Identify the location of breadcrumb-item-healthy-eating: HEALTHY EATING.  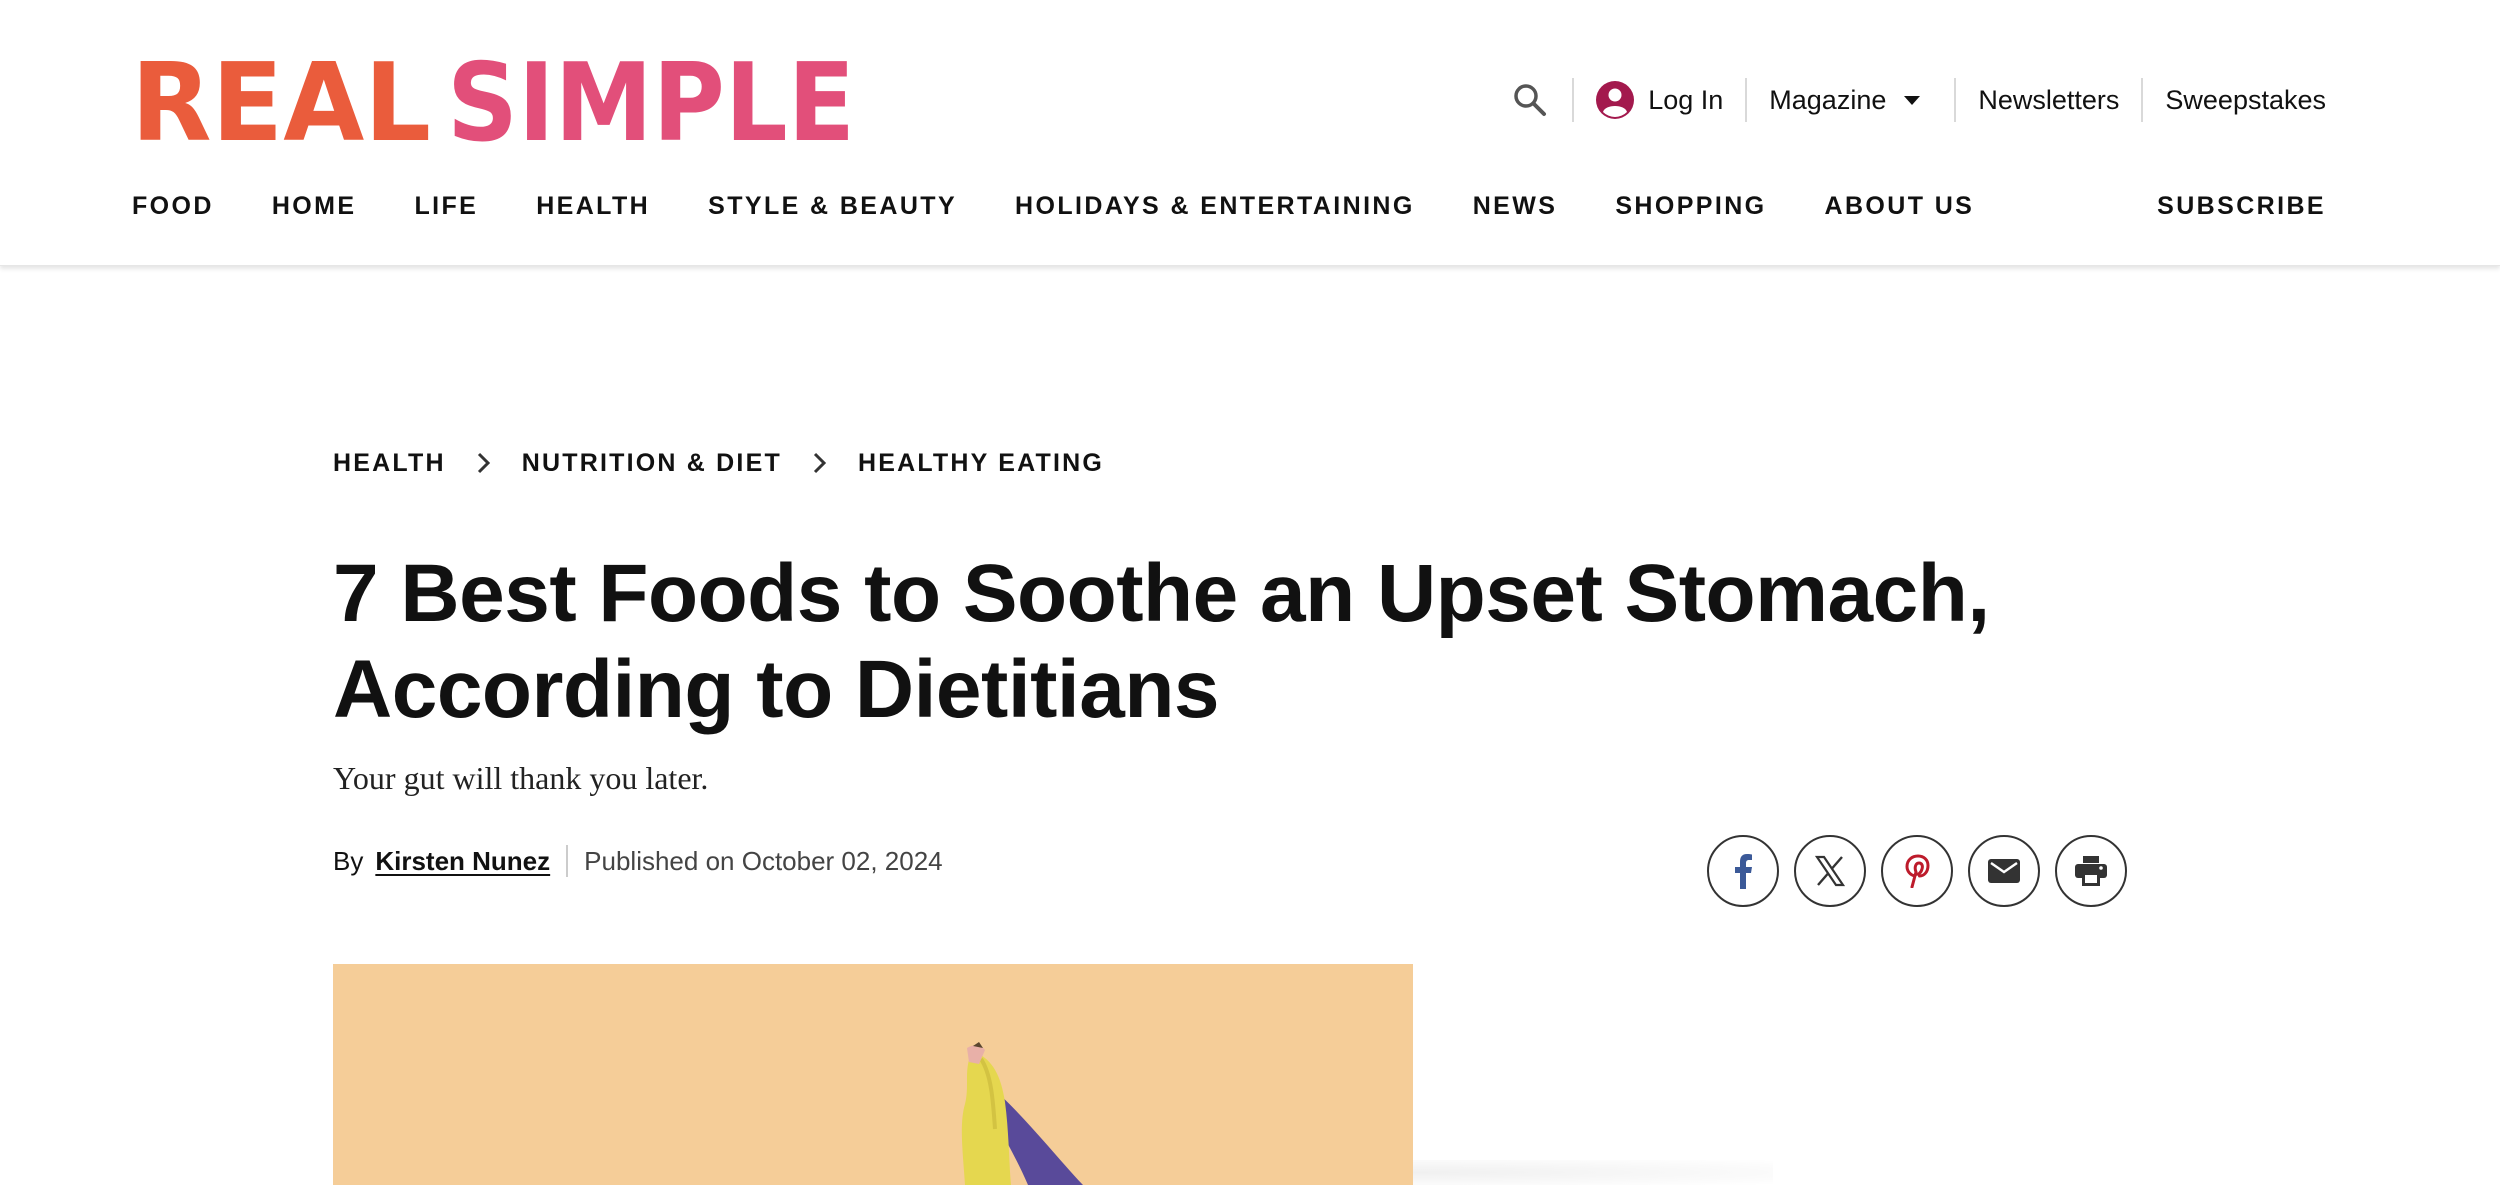
(981, 463).